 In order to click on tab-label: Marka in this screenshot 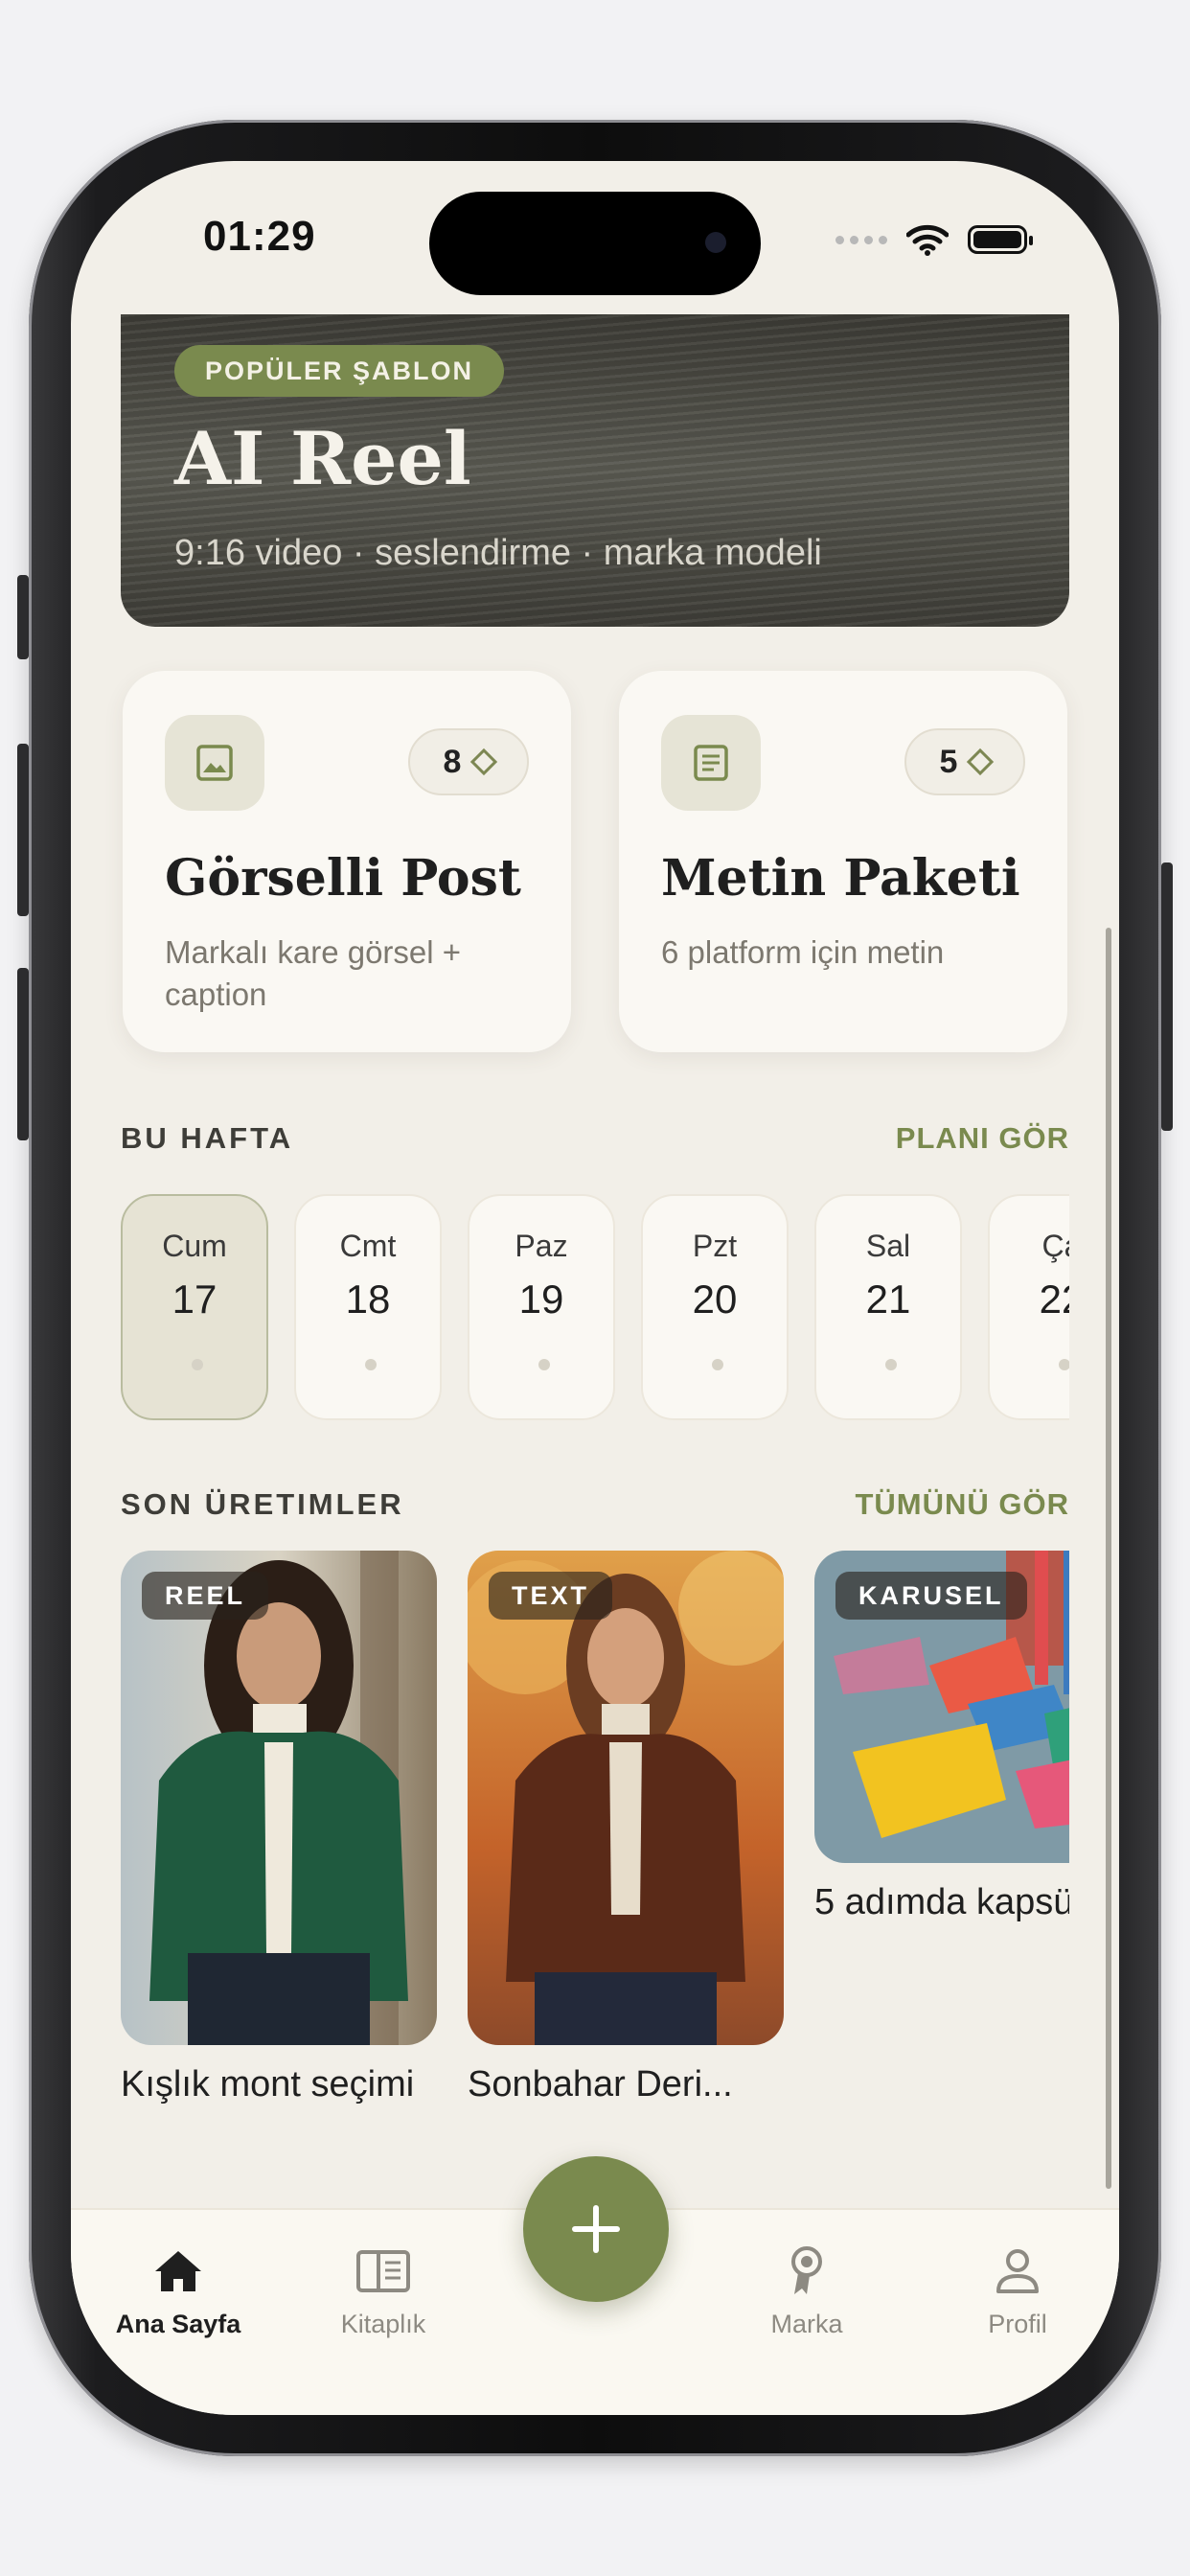, I will do `click(807, 2324)`.